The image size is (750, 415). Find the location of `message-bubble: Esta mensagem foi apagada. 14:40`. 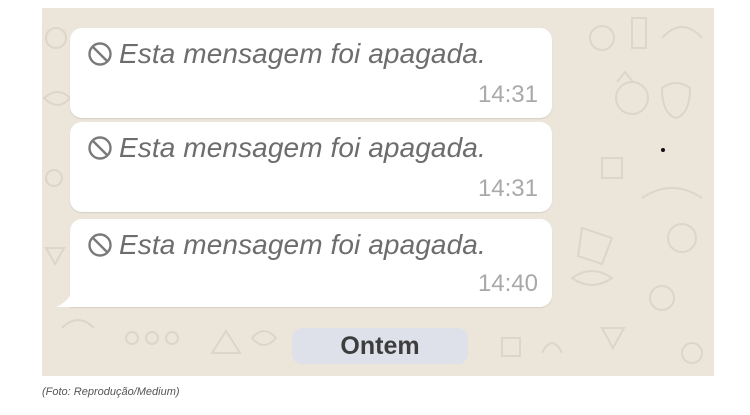

message-bubble: Esta mensagem foi apagada. 14:40 is located at coordinates (304, 263).